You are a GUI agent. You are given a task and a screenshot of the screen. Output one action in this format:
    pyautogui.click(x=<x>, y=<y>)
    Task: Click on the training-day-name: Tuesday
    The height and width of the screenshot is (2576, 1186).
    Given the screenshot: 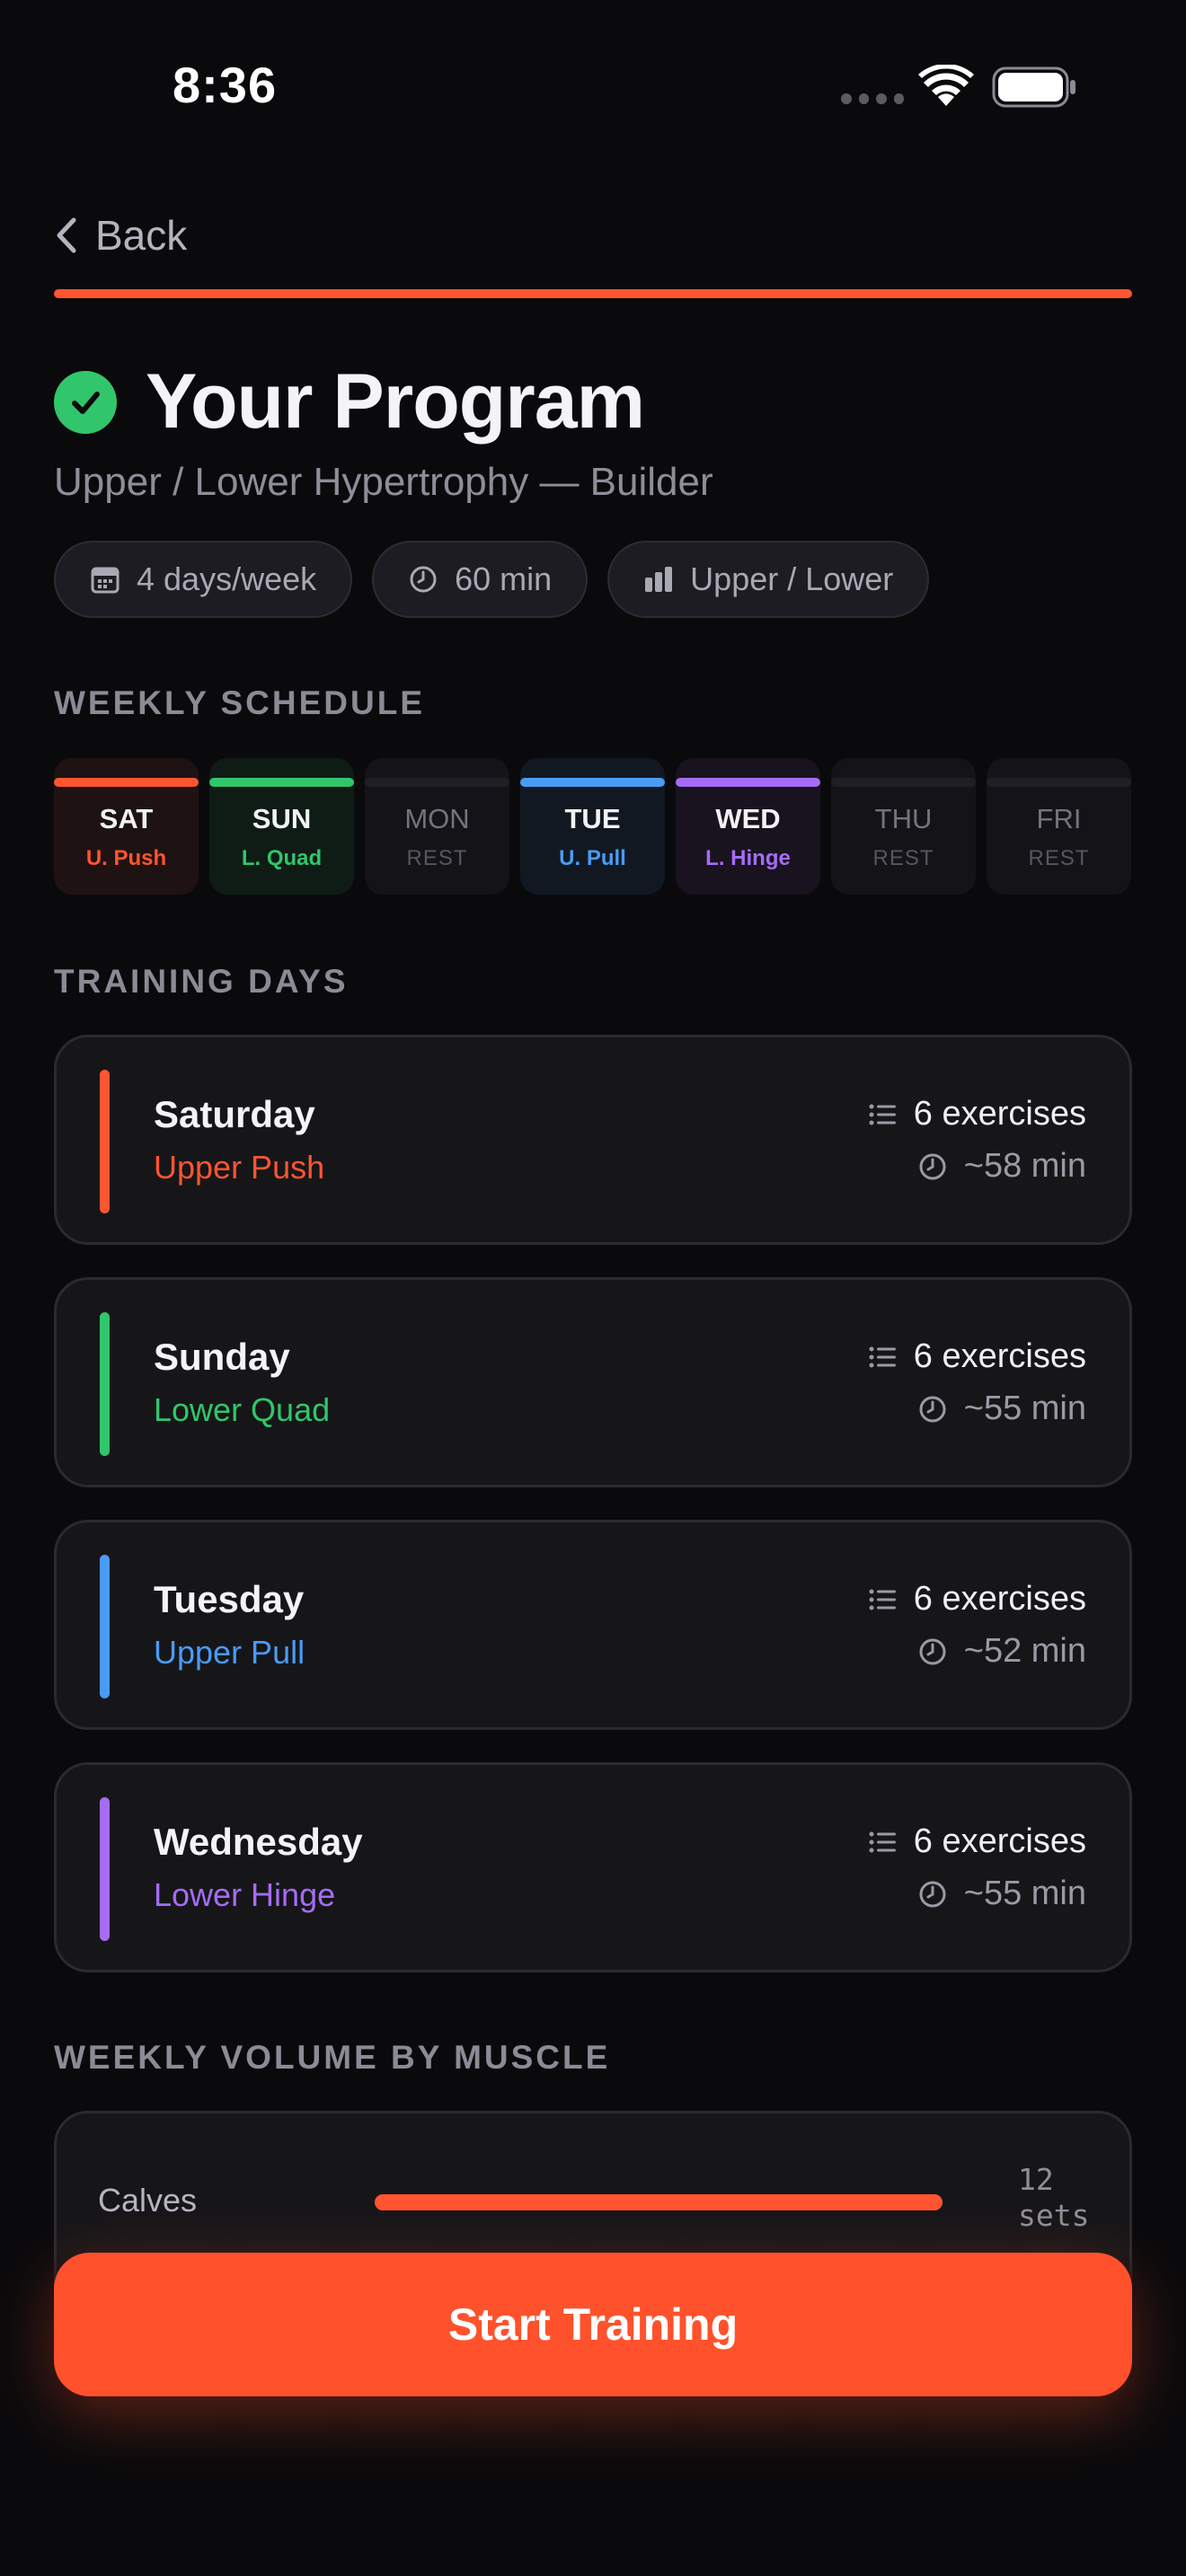 What is the action you would take?
    pyautogui.click(x=229, y=1599)
    